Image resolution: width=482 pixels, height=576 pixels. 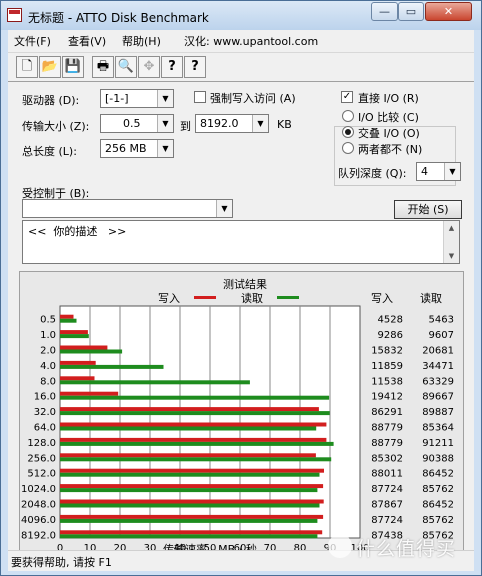 I want to click on start-button: 开始 (S), so click(x=428, y=209).